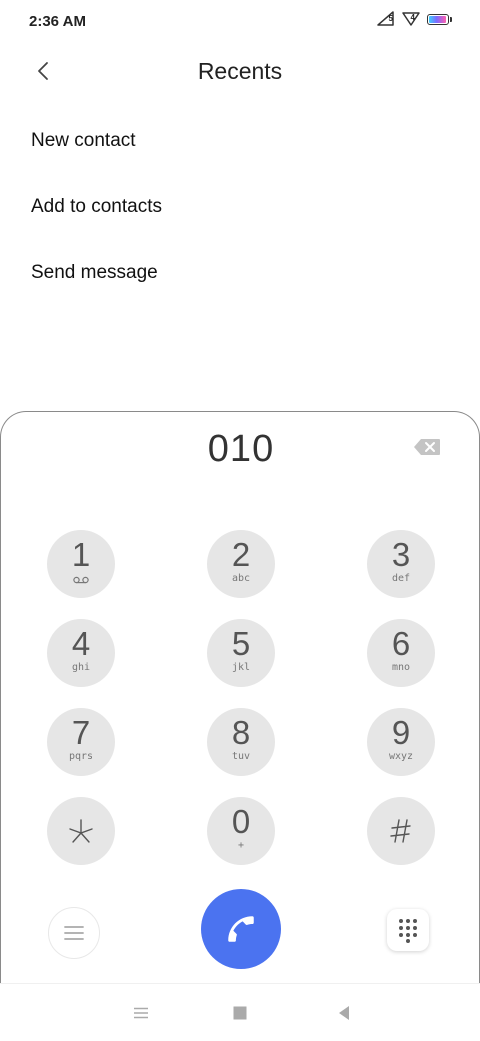 The width and height of the screenshot is (480, 1041). I want to click on voicemail-icon, so click(81, 580).